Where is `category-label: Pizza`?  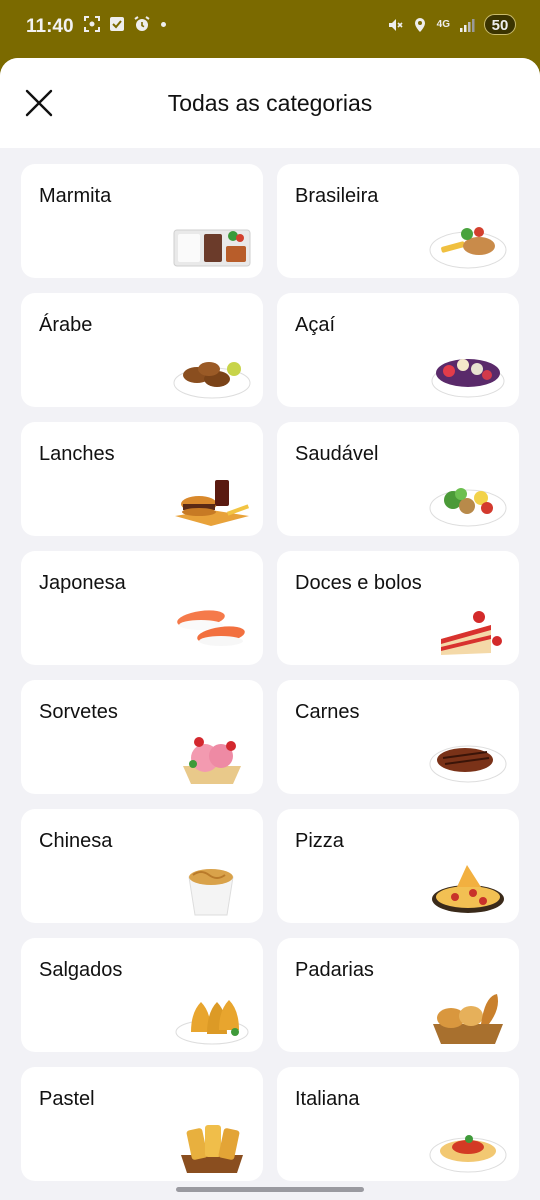
category-label: Pizza is located at coordinates (319, 841).